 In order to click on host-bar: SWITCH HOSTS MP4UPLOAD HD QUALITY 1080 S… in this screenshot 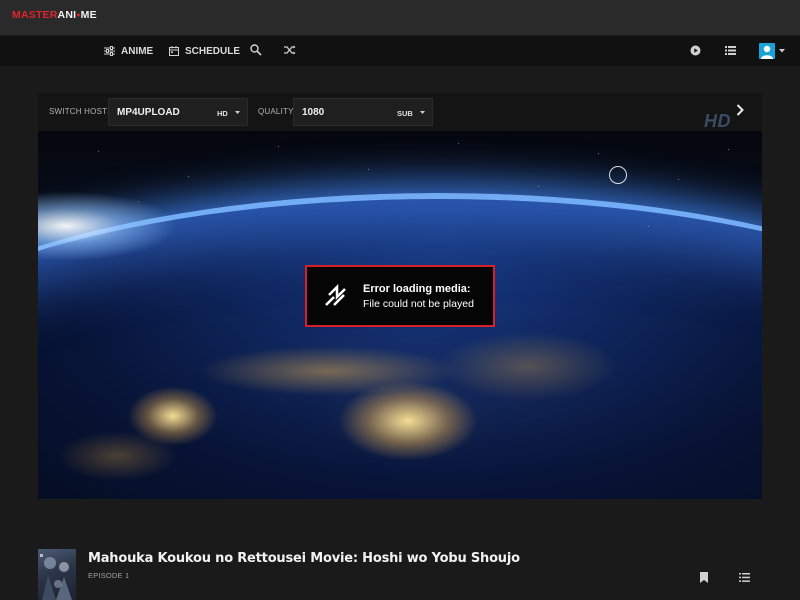, I will do `click(400, 112)`.